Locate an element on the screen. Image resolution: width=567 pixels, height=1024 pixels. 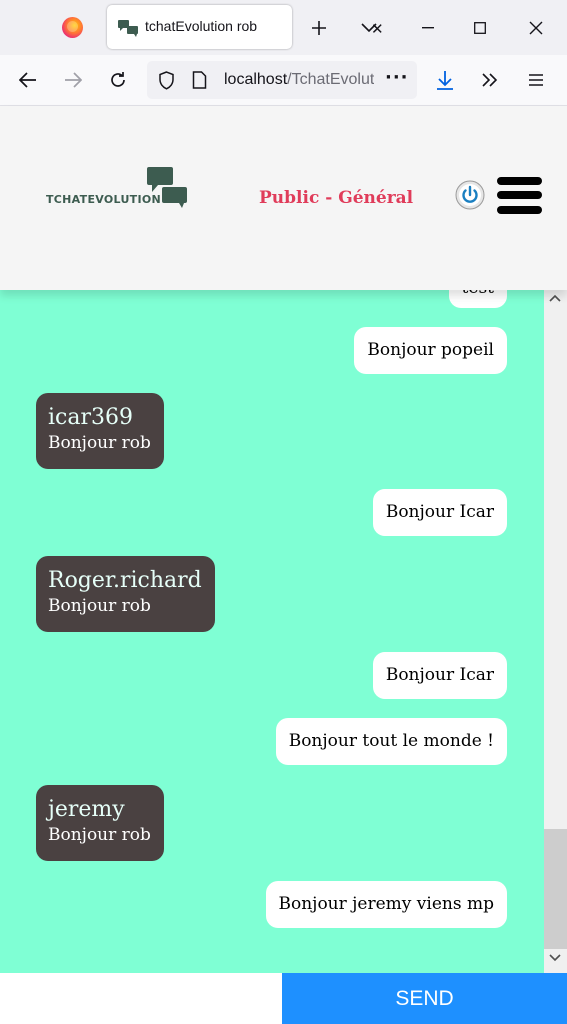
url-bar: localhost/TchatEvolution ··· is located at coordinates (282, 80).